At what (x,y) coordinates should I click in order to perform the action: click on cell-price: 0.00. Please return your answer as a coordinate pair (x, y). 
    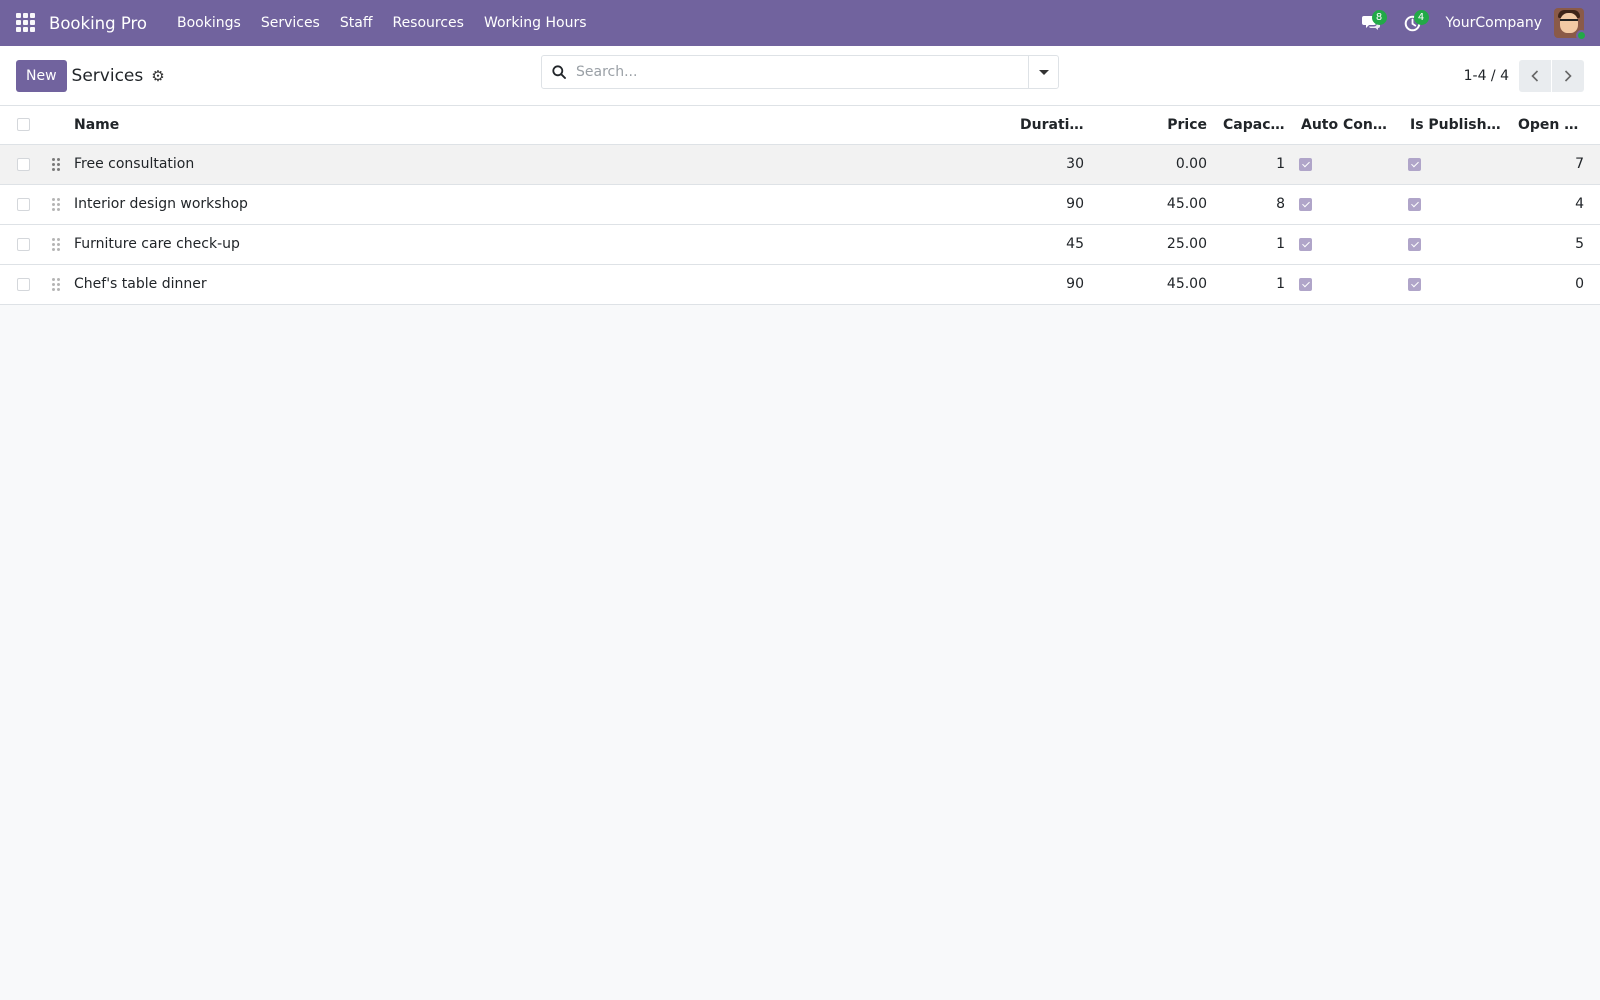
    Looking at the image, I should click on (1153, 164).